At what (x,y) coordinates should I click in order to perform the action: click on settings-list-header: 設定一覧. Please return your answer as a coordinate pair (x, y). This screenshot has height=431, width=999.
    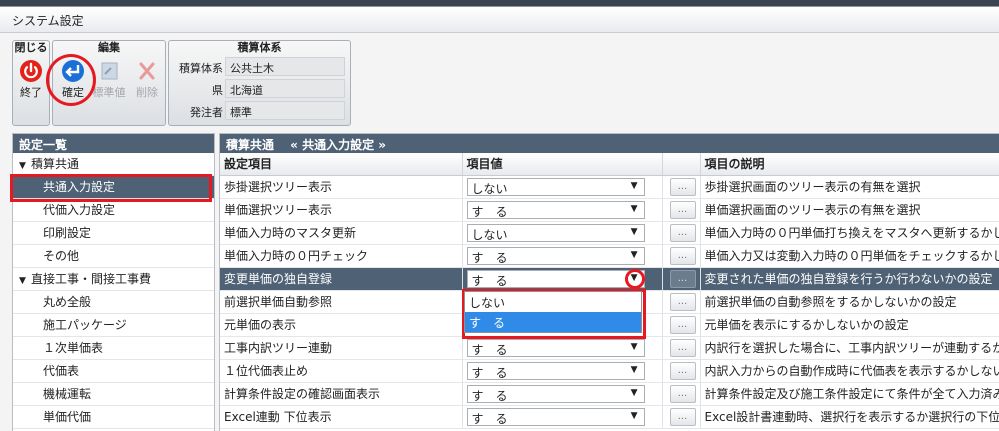
    Looking at the image, I should click on (113, 143).